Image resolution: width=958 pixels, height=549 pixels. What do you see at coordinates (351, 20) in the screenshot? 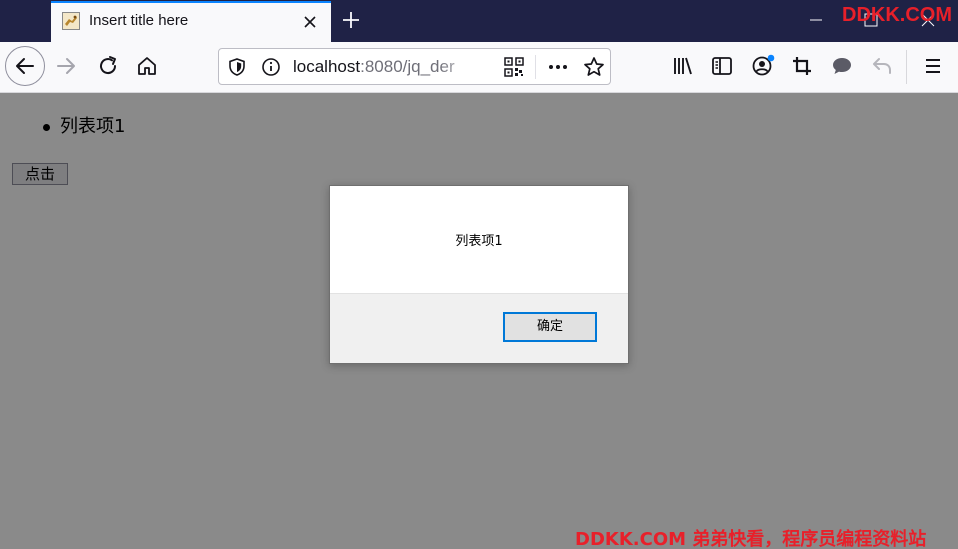
I see `plus-icon` at bounding box center [351, 20].